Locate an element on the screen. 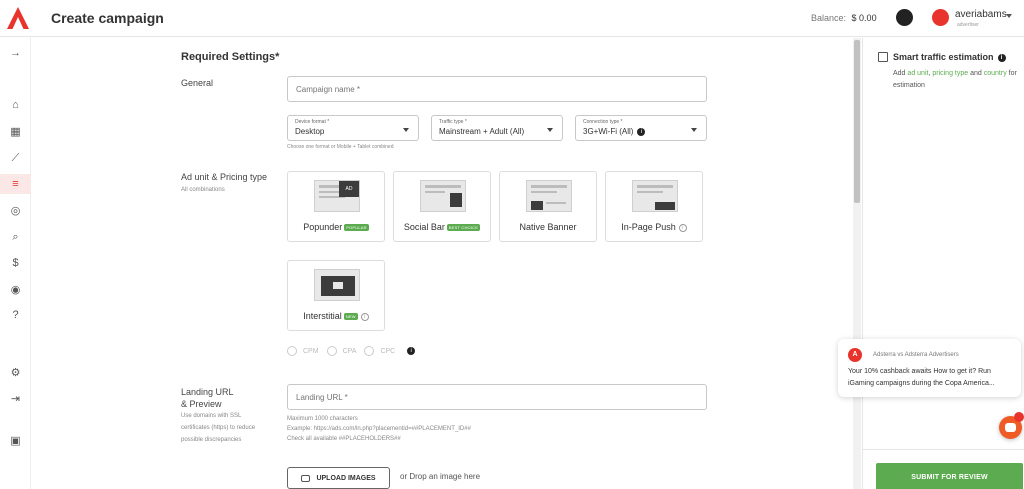 The height and width of the screenshot is (489, 1024). device-format-select: Device format * Desktop is located at coordinates (353, 128).